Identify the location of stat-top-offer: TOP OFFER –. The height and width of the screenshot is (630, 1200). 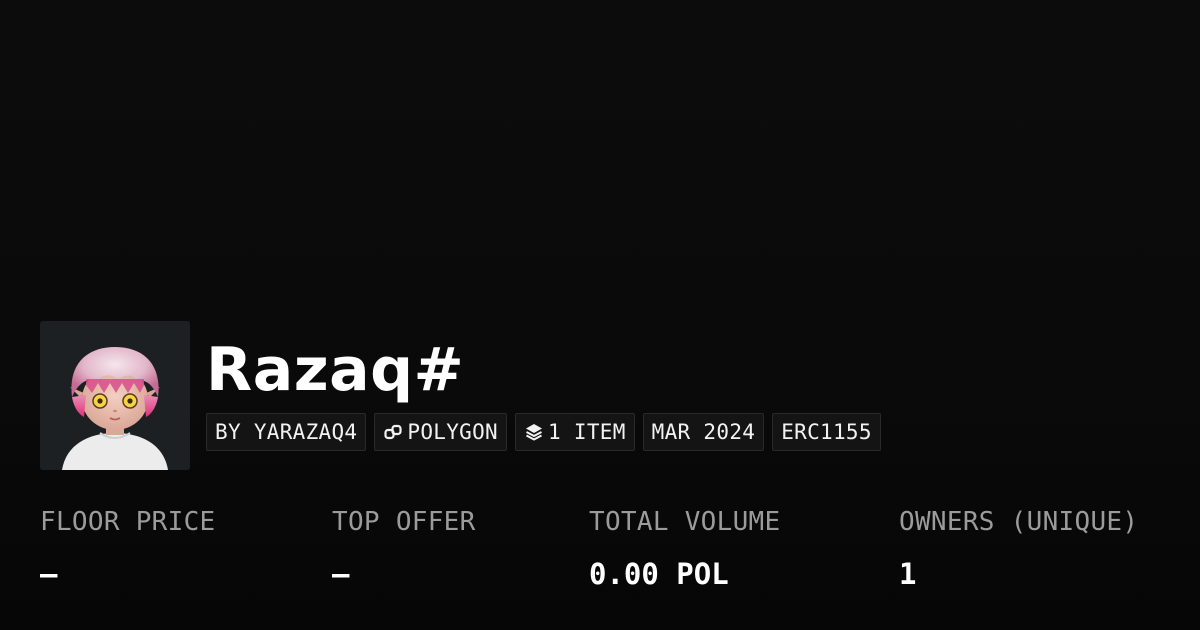
(404, 552).